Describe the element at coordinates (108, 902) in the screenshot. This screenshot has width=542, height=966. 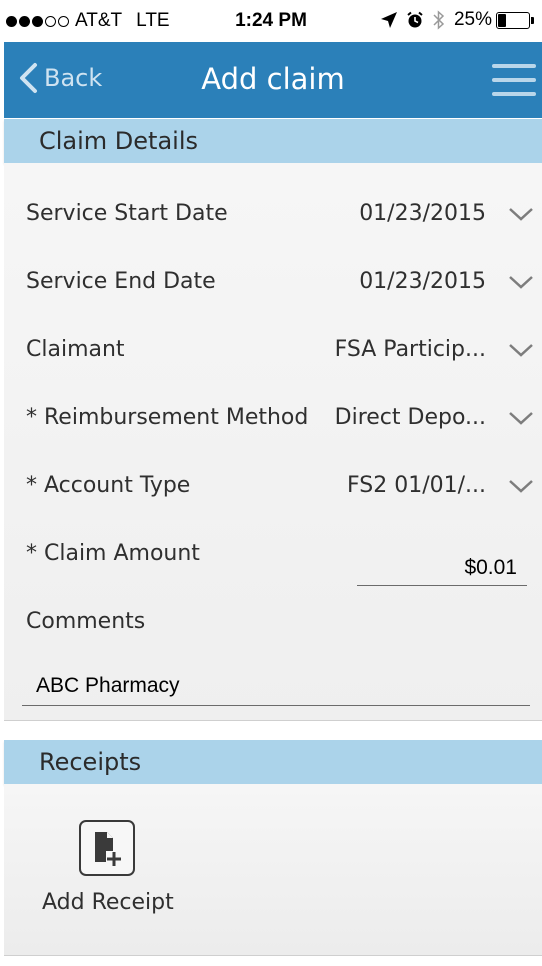
I see `add-receipt-label: Add Receipt` at that location.